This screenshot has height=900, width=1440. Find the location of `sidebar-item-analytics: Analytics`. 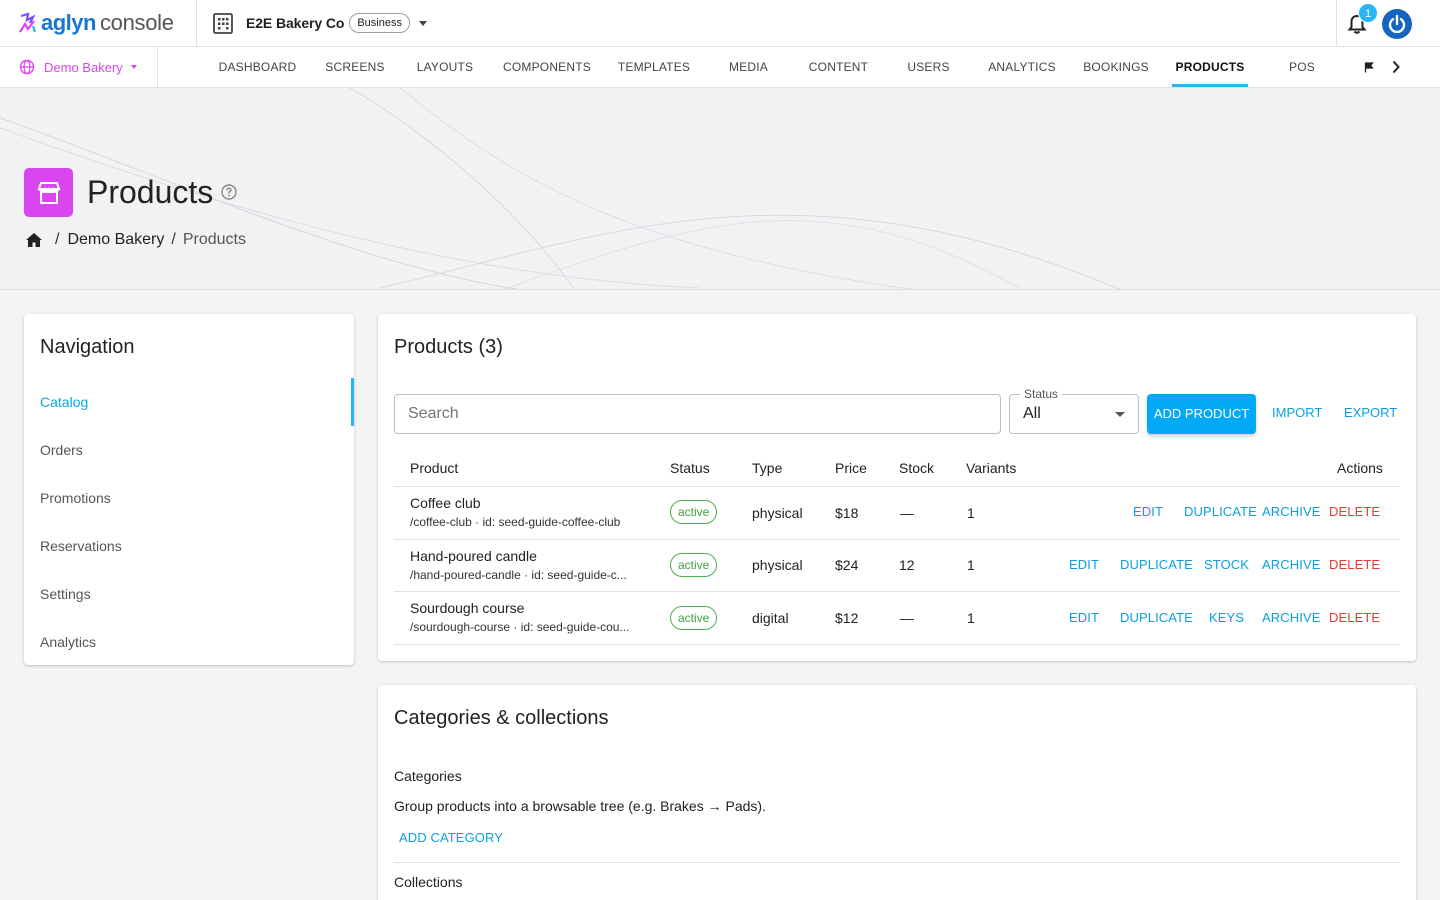

sidebar-item-analytics: Analytics is located at coordinates (68, 642).